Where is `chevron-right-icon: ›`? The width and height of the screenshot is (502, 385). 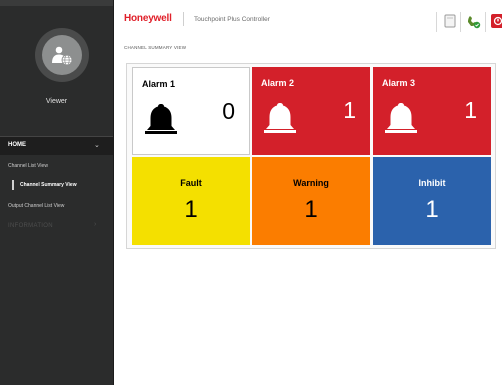
chevron-right-icon: › is located at coordinates (95, 224).